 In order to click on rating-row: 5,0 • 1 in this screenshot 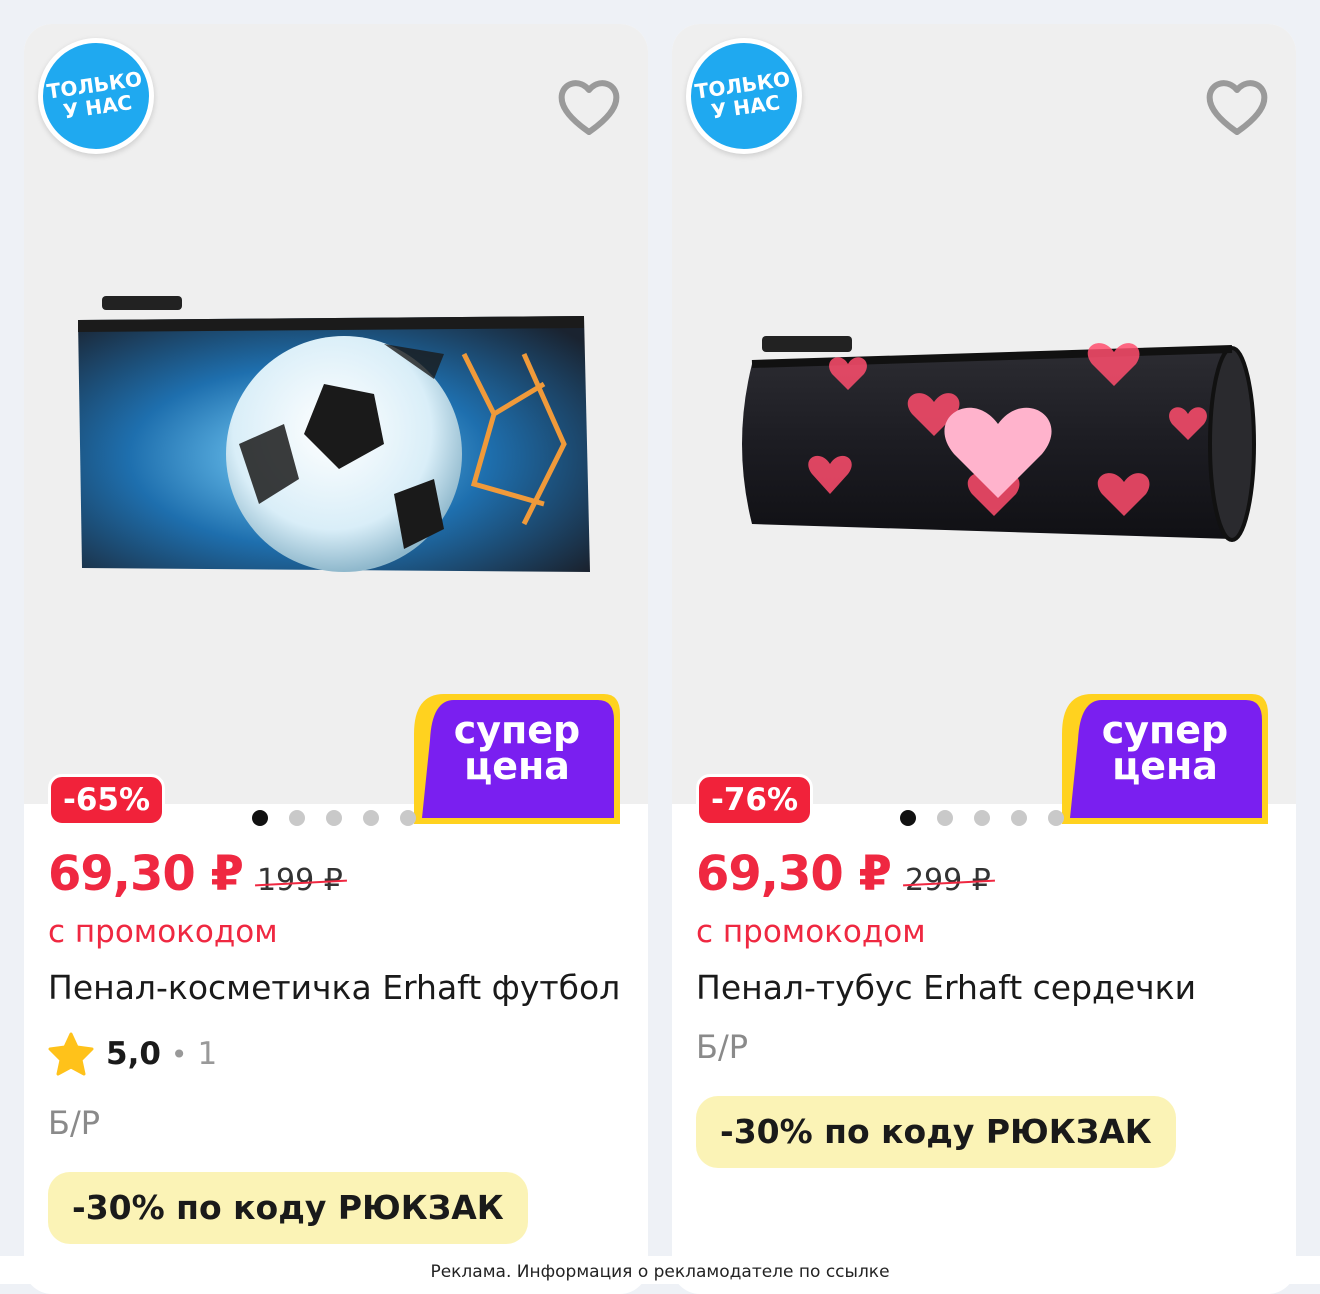, I will do `click(132, 1054)`.